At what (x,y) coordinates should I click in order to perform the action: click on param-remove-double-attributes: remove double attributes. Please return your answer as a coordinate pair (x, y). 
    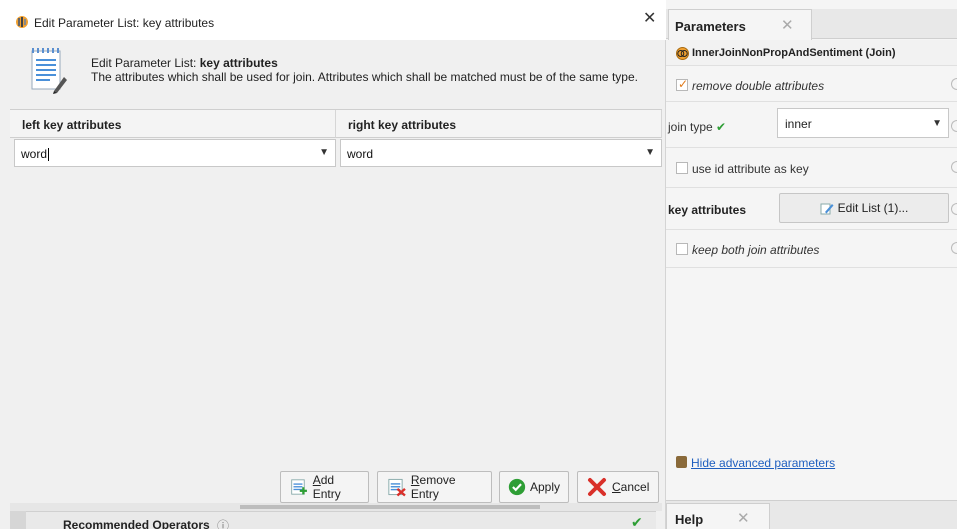
    Looking at the image, I should click on (811, 84).